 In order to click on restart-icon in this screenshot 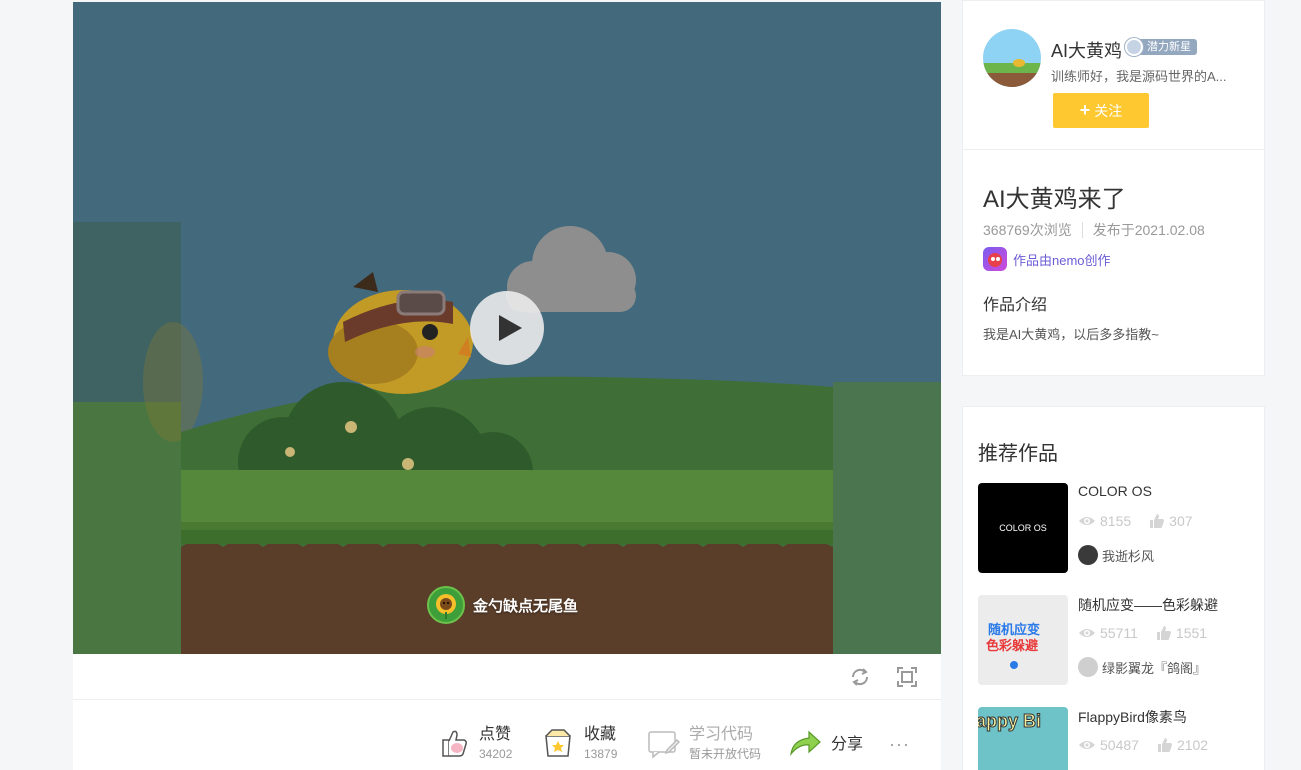, I will do `click(860, 677)`.